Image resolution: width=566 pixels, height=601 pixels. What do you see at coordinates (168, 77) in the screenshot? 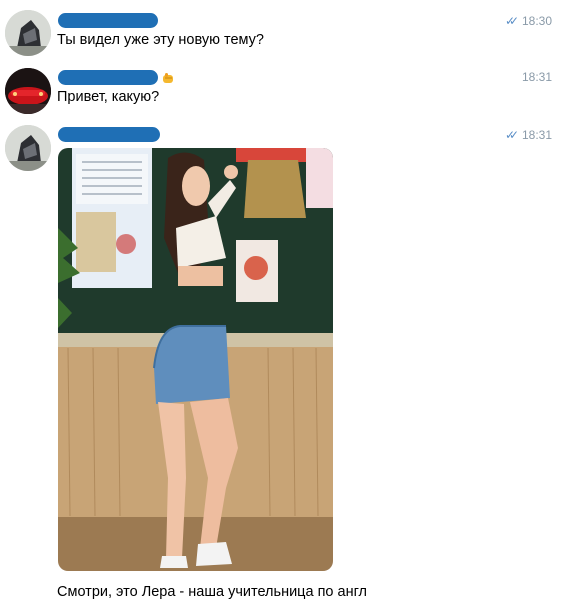
I see `fist-emoji-icon` at bounding box center [168, 77].